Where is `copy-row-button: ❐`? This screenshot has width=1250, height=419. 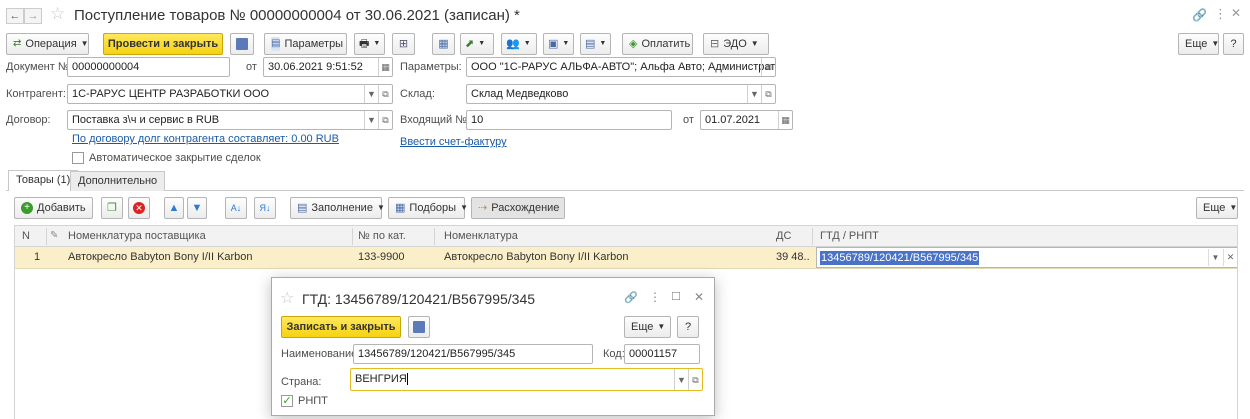 copy-row-button: ❐ is located at coordinates (112, 208).